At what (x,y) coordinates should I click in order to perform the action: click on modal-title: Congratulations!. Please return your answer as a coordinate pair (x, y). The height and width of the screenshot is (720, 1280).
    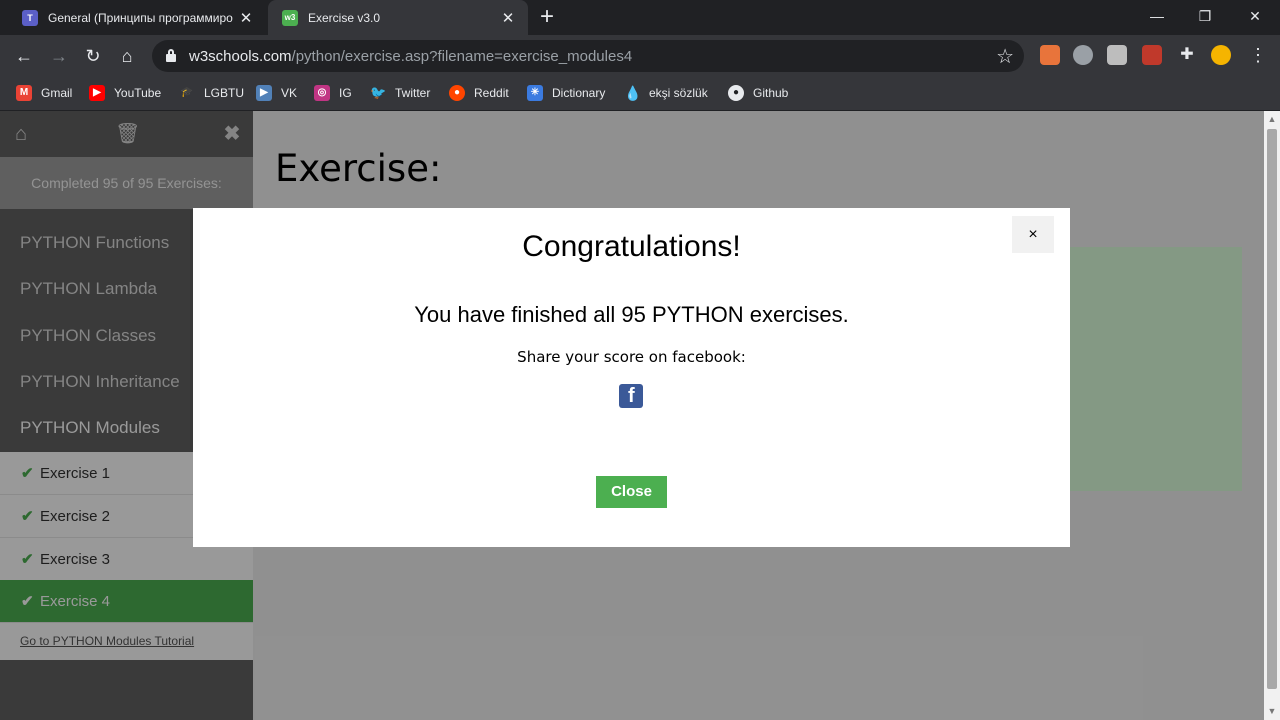
    Looking at the image, I should click on (631, 246).